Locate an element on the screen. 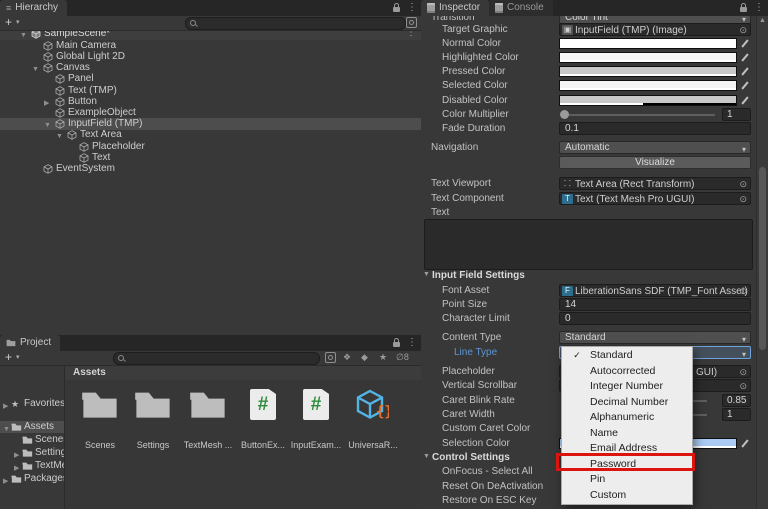  inspector-scrollbar: ▲ is located at coordinates (762, 262).